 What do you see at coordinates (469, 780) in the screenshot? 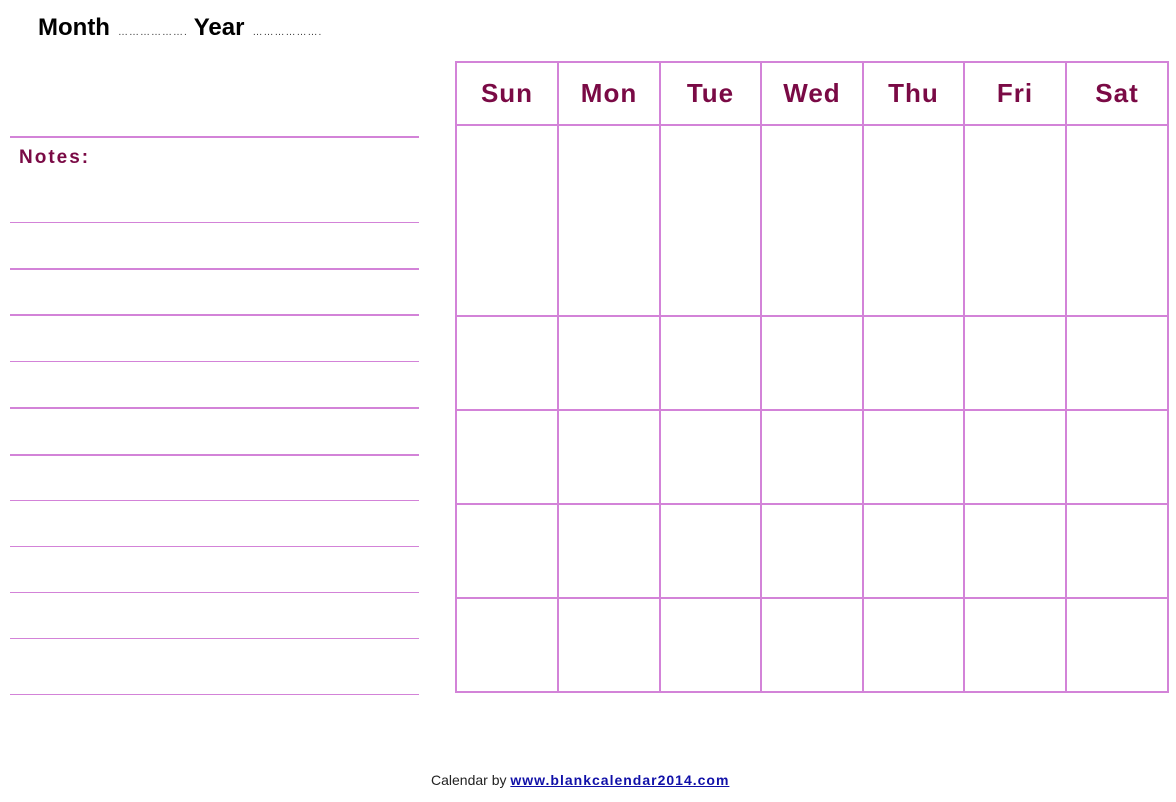
I see `footer-prefix: Calendar by` at bounding box center [469, 780].